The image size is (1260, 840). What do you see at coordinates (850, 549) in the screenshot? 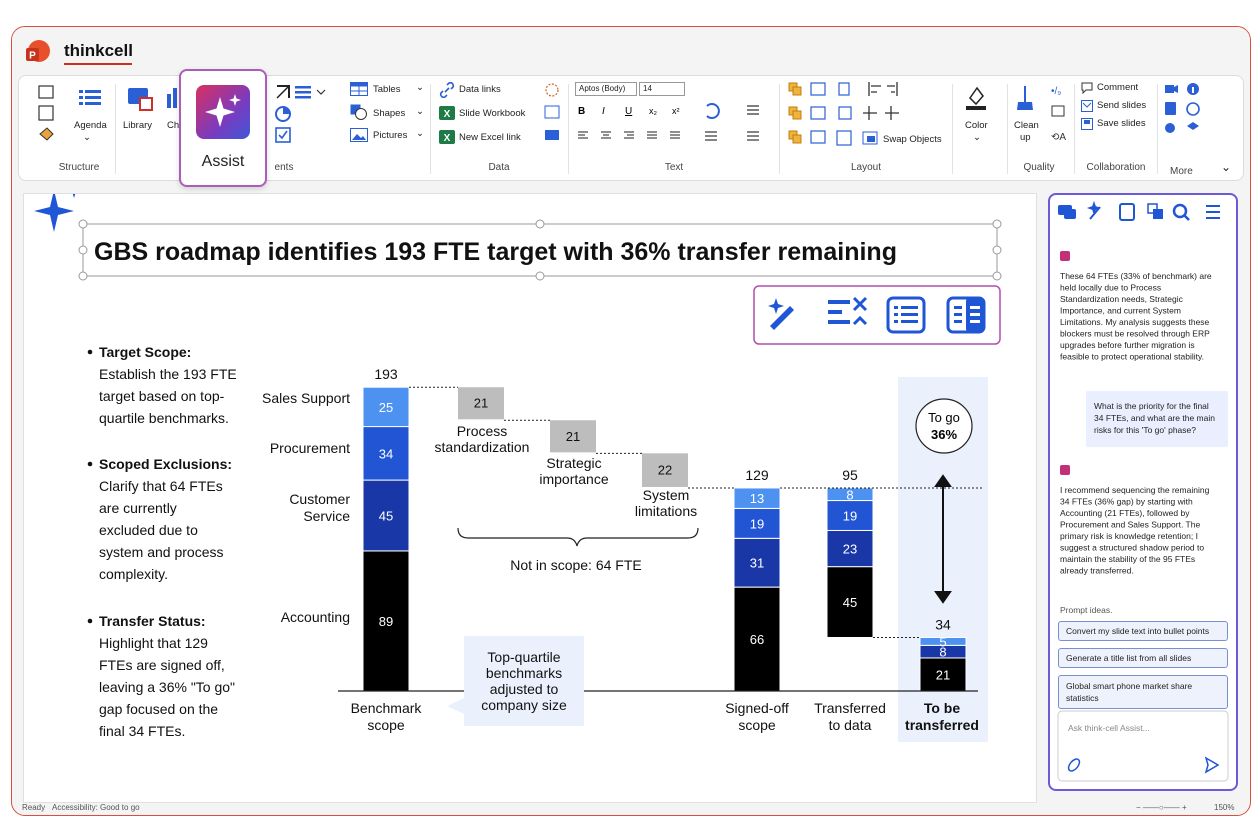
I see `bar-value-label: 23` at bounding box center [850, 549].